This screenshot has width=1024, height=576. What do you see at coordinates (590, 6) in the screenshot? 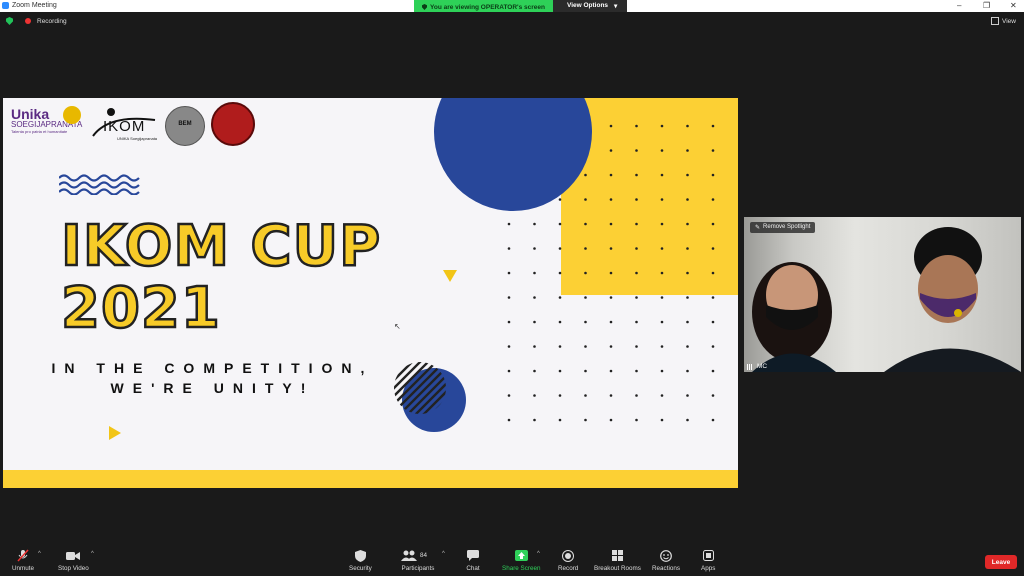
I see `view-options-button: View Options ▾` at bounding box center [590, 6].